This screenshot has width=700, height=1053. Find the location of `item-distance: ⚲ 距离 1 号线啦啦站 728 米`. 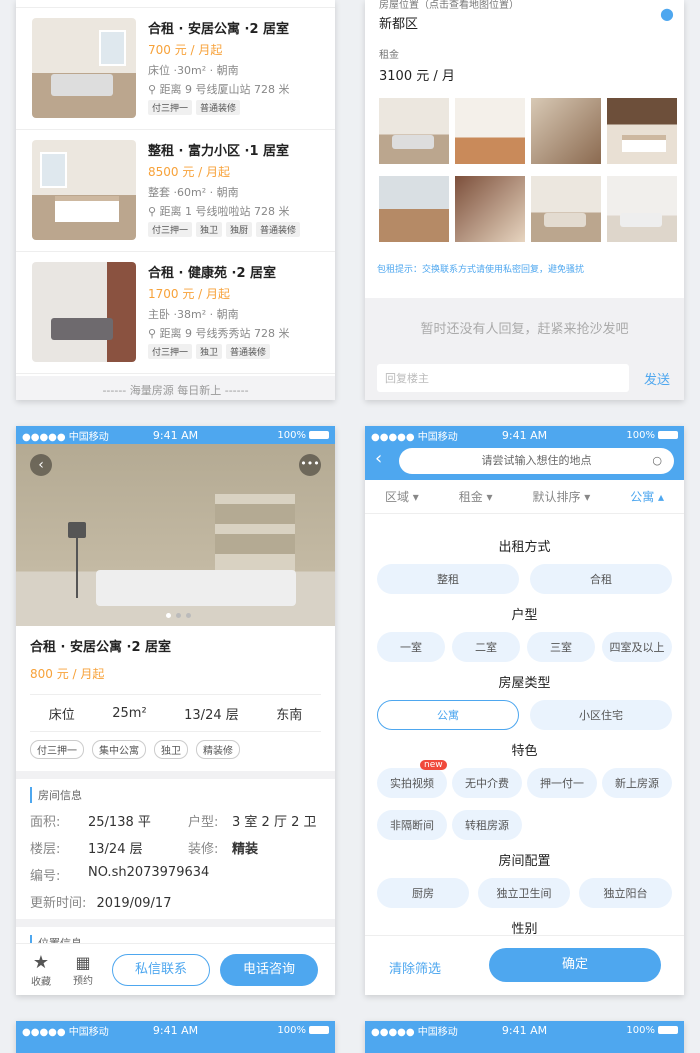

item-distance: ⚲ 距离 1 号线啦啦站 728 米 is located at coordinates (219, 211).